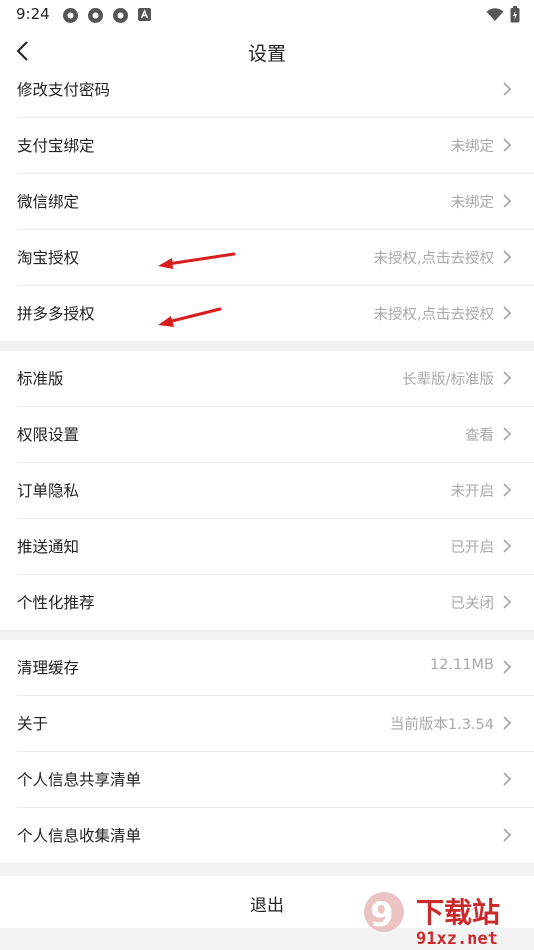 Image resolution: width=534 pixels, height=950 pixels. I want to click on battery-icon, so click(515, 14).